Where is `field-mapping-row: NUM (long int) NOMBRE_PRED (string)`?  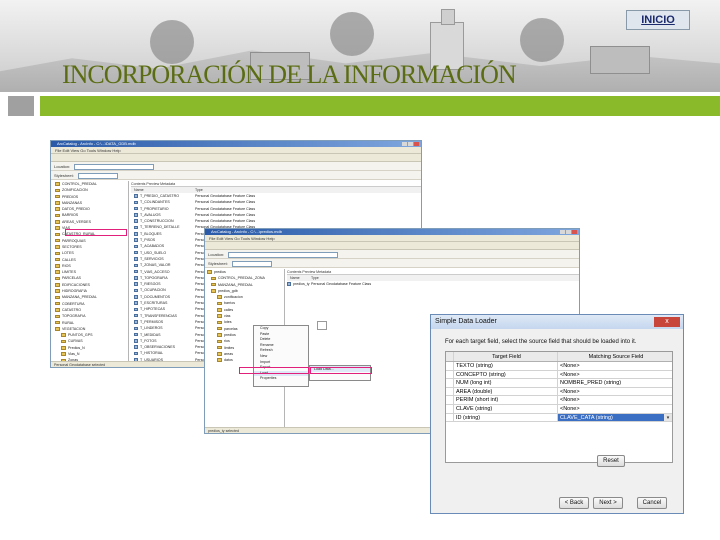 field-mapping-row: NUM (long int) NOMBRE_PRED (string) is located at coordinates (559, 383).